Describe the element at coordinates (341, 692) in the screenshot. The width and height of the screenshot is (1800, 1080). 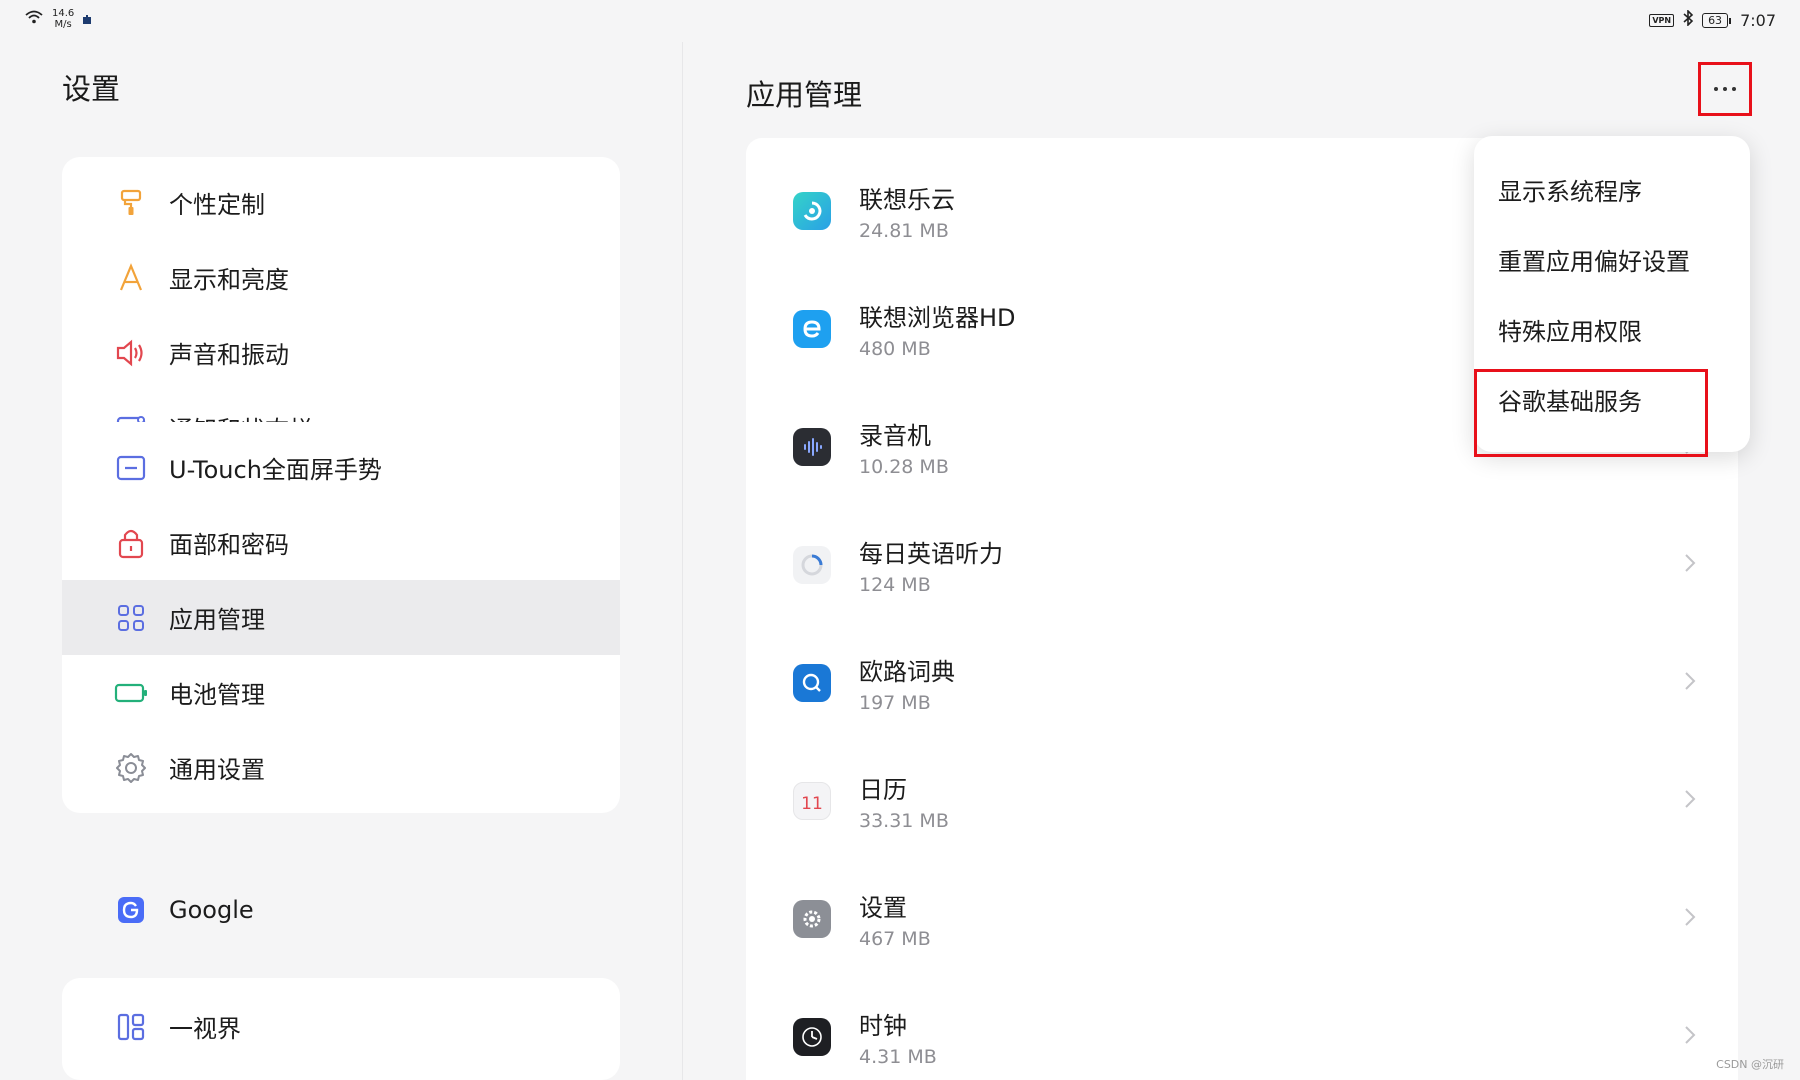
I see `sidebar-item-battery: 电池管理` at that location.